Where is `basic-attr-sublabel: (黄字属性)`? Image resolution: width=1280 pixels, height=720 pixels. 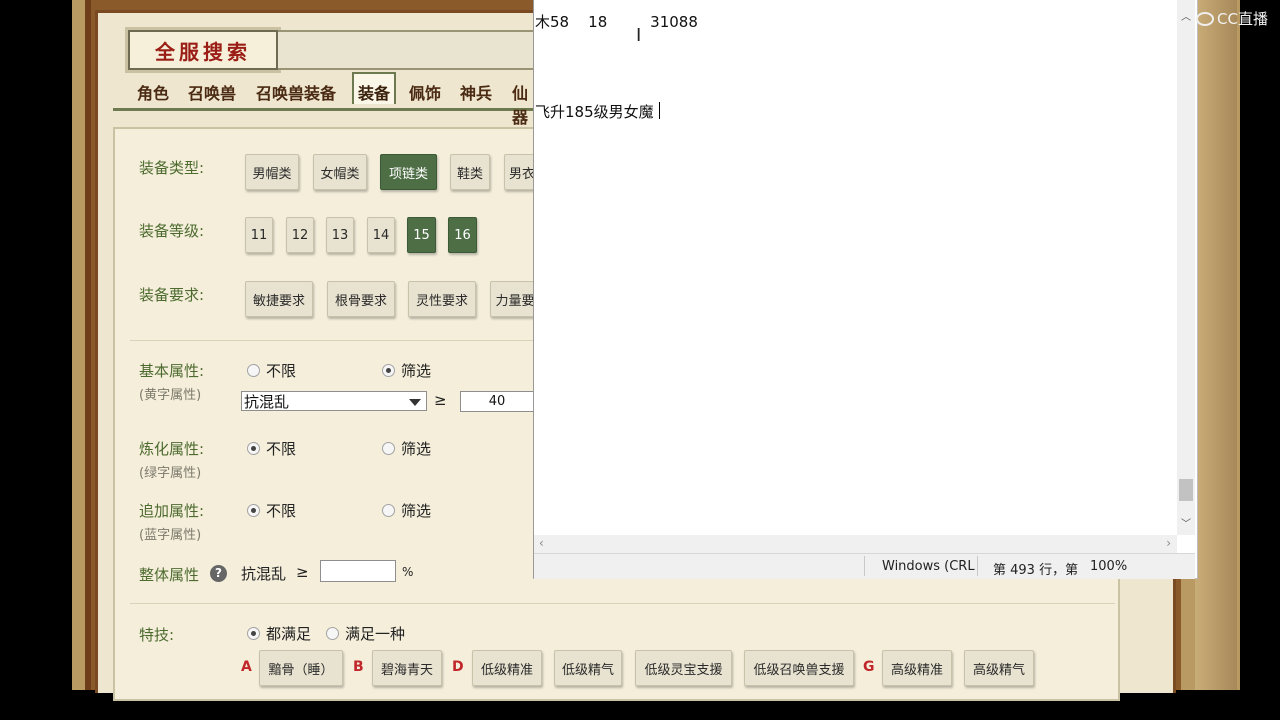 basic-attr-sublabel: (黄字属性) is located at coordinates (170, 395).